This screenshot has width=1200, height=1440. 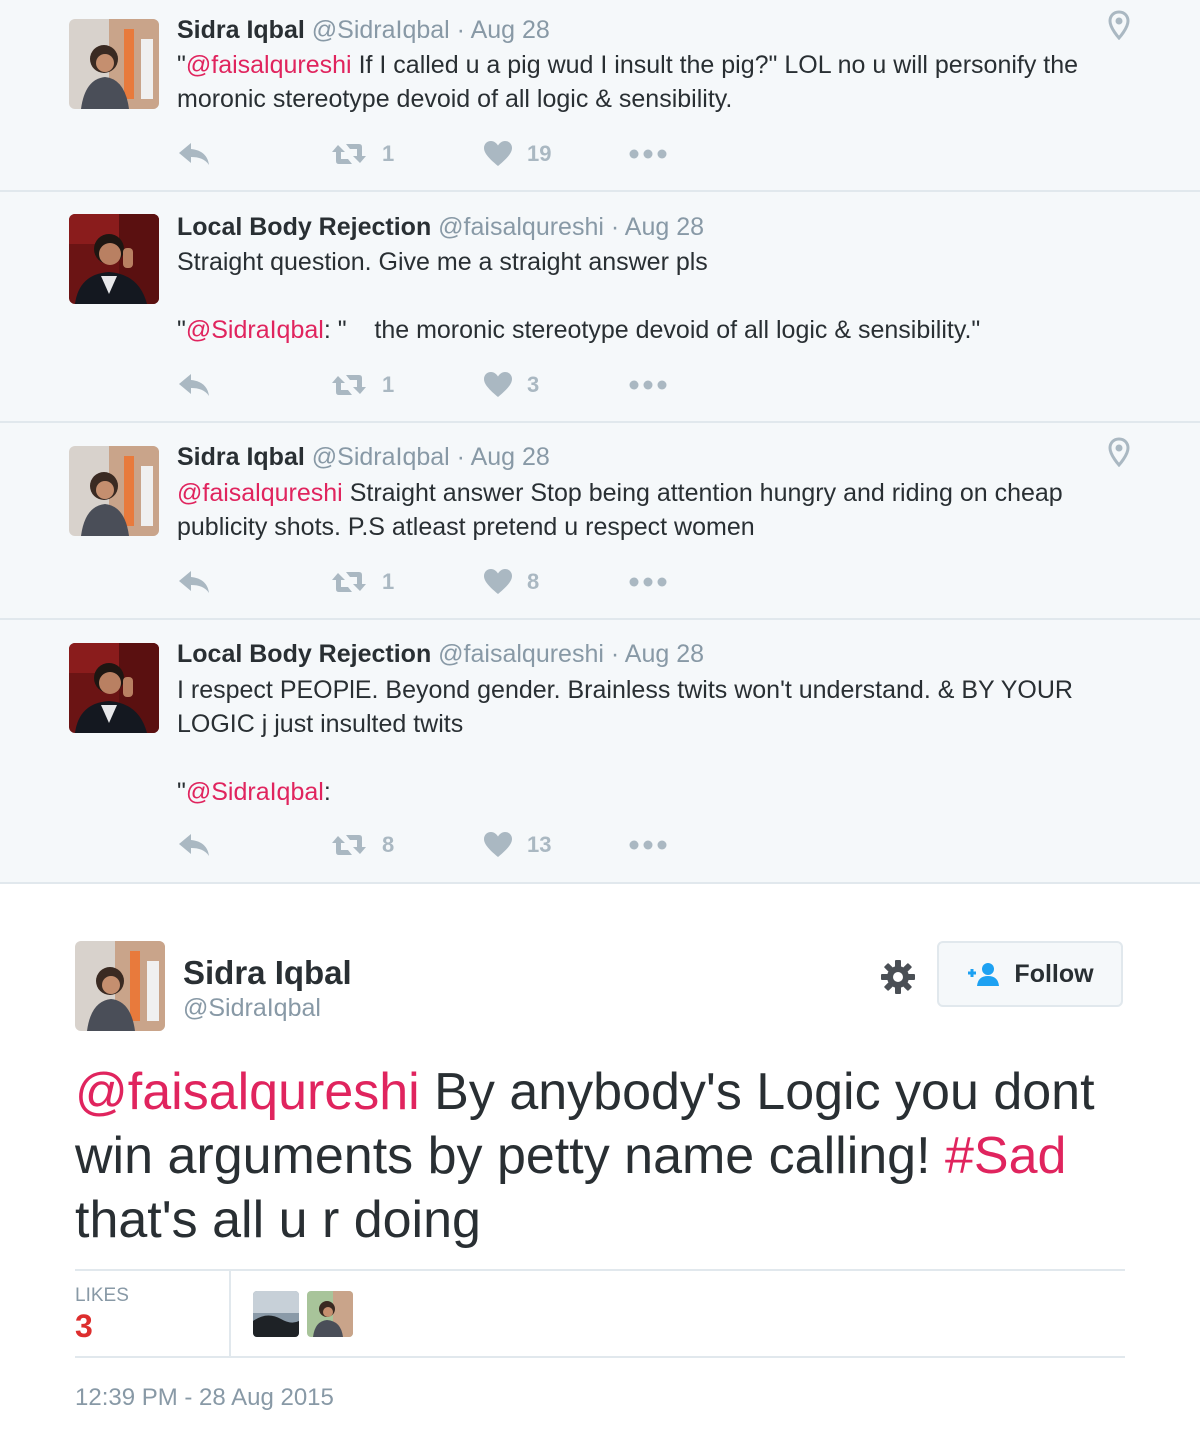 I want to click on like-button: 8, so click(x=511, y=582).